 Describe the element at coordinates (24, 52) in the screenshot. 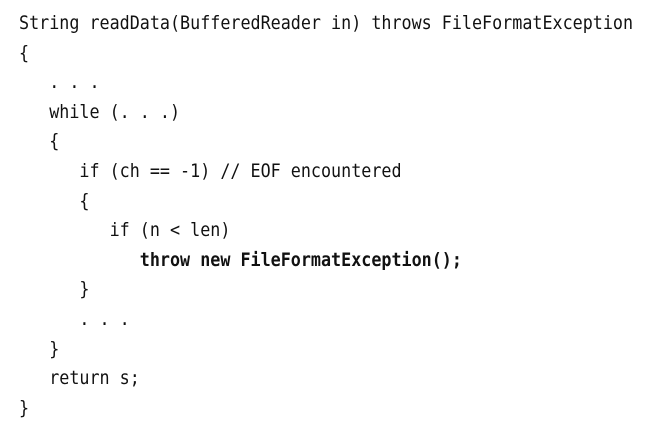

I see `code-line-2: {` at that location.